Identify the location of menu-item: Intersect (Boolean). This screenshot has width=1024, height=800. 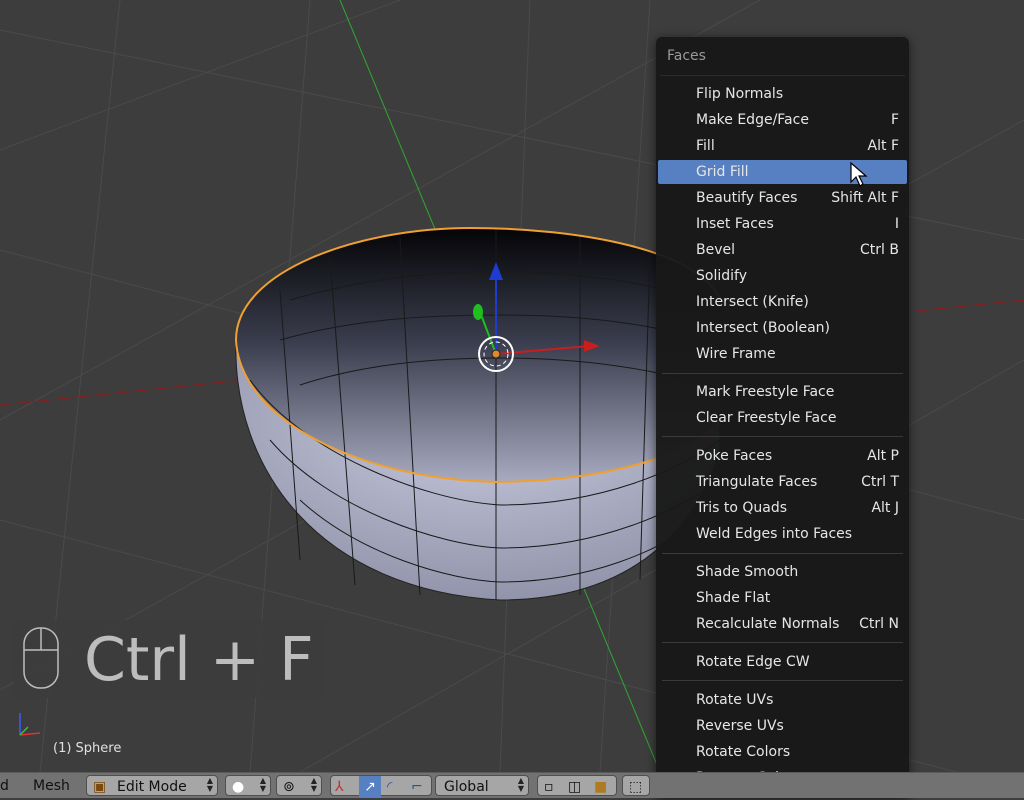
(782, 328).